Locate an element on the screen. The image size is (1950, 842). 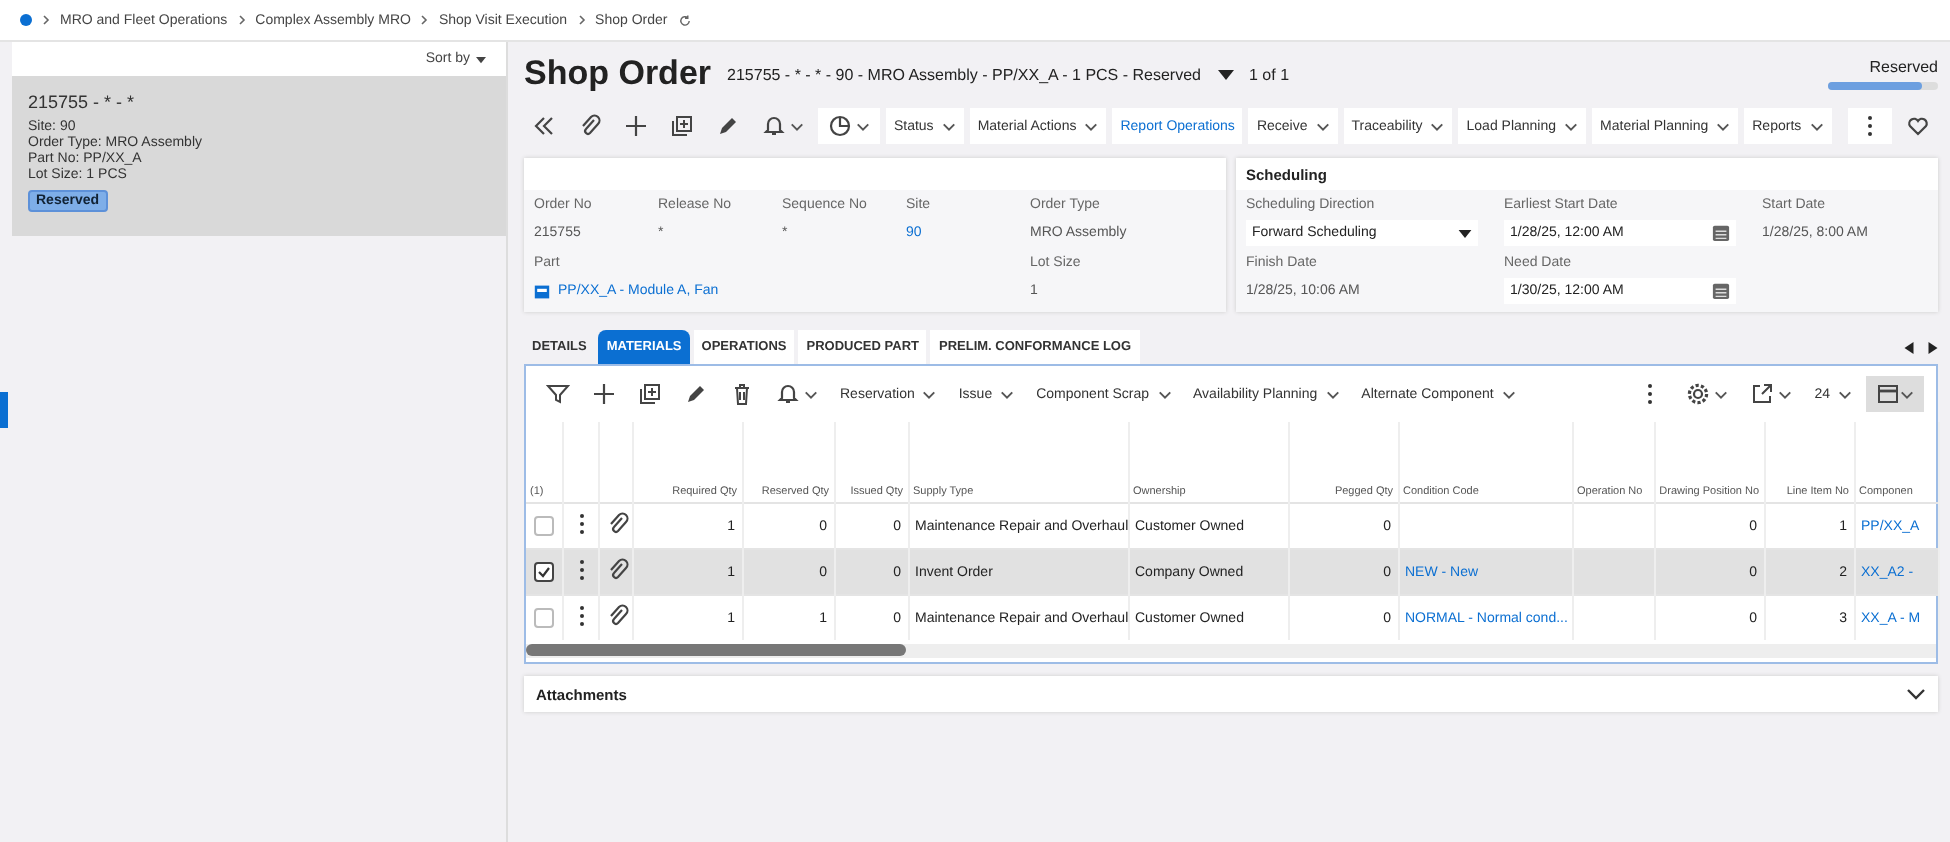
table-view-icon is located at coordinates (1888, 394).